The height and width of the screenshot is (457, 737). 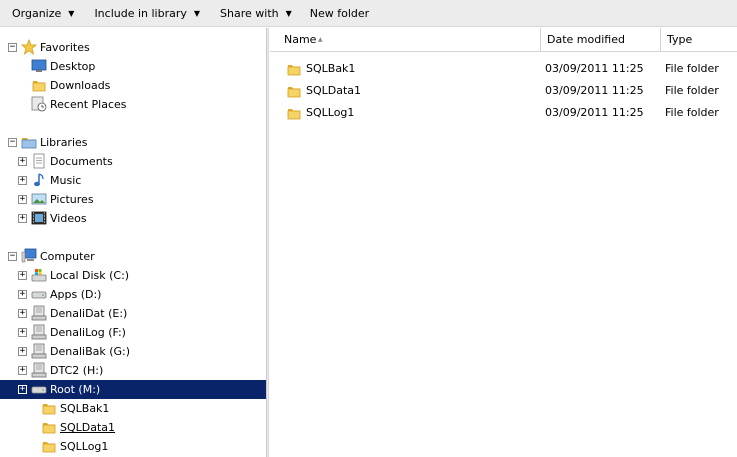 What do you see at coordinates (77, 370) in the screenshot?
I see `drive-h-label: DTC2 (H:)` at bounding box center [77, 370].